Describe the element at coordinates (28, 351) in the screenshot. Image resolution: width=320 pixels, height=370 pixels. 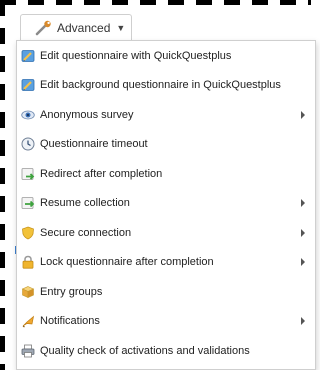
I see `printer-icon` at that location.